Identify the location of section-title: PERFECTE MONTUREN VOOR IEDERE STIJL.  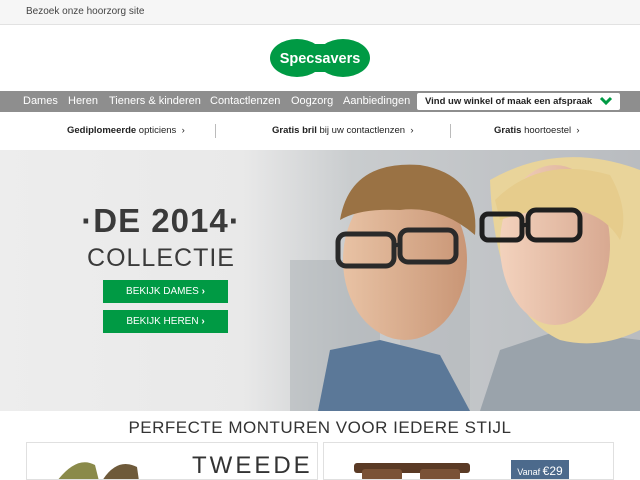
(320, 427).